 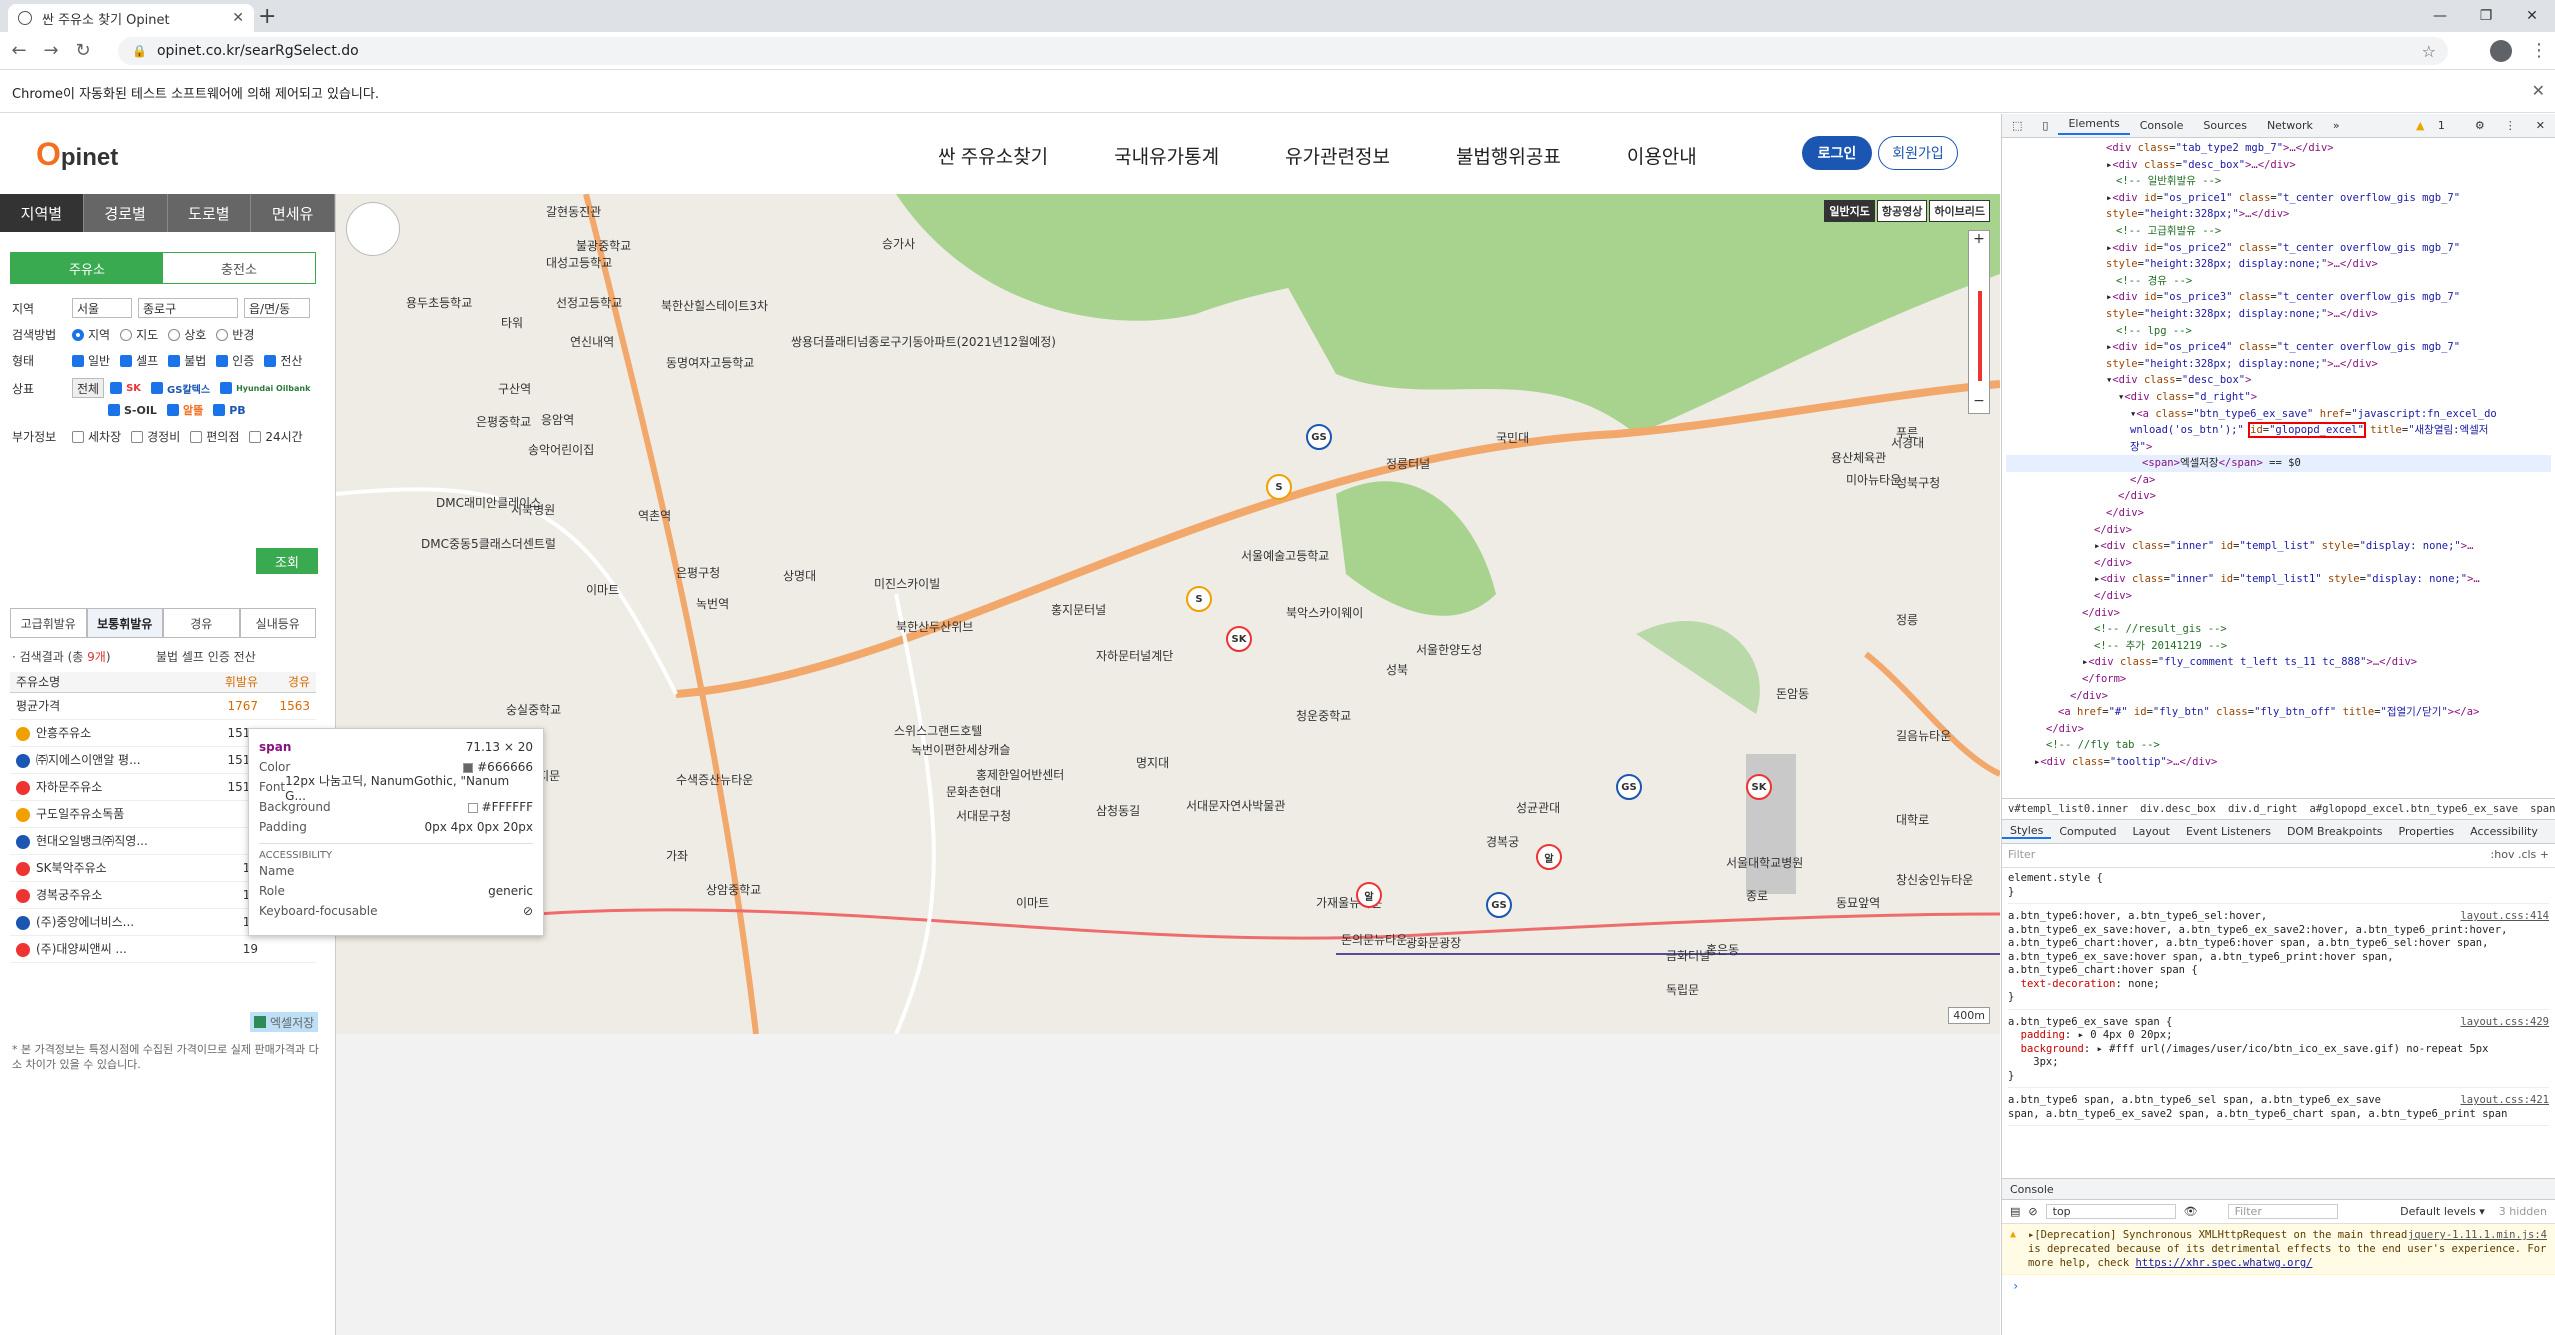 I want to click on join-button: 회원가입, so click(x=1918, y=153).